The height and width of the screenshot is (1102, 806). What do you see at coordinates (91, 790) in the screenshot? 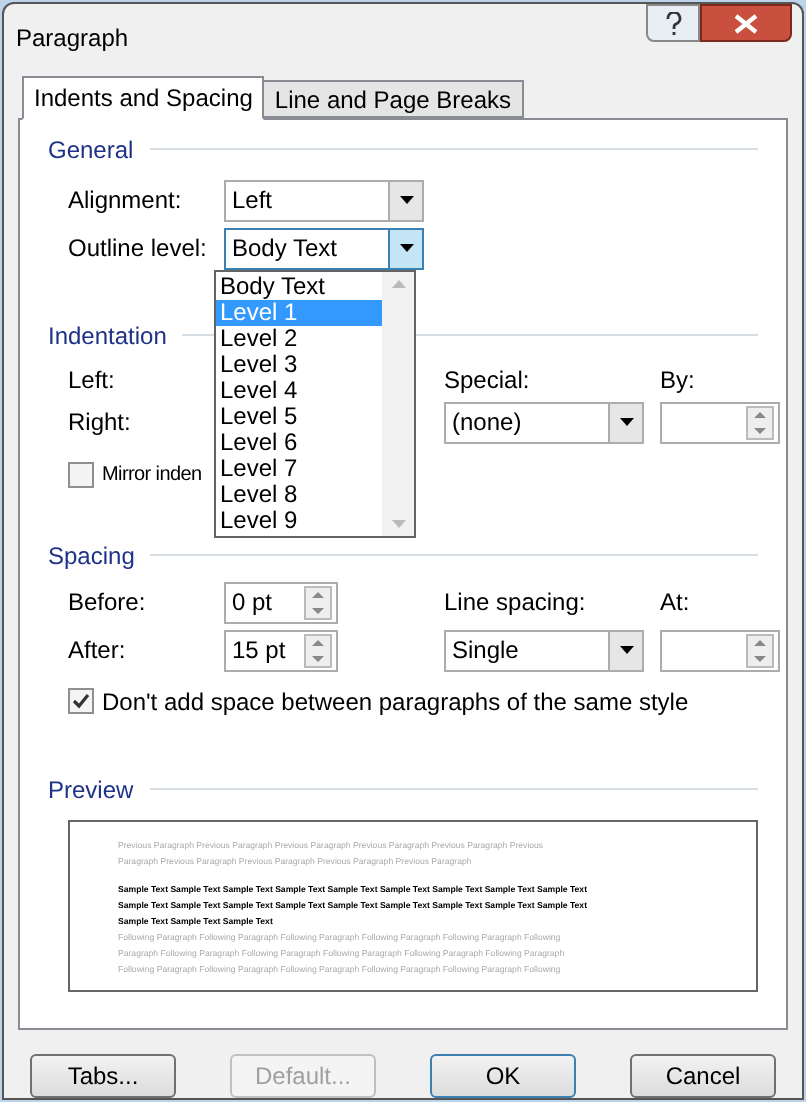
I see `section-heading: Preview` at bounding box center [91, 790].